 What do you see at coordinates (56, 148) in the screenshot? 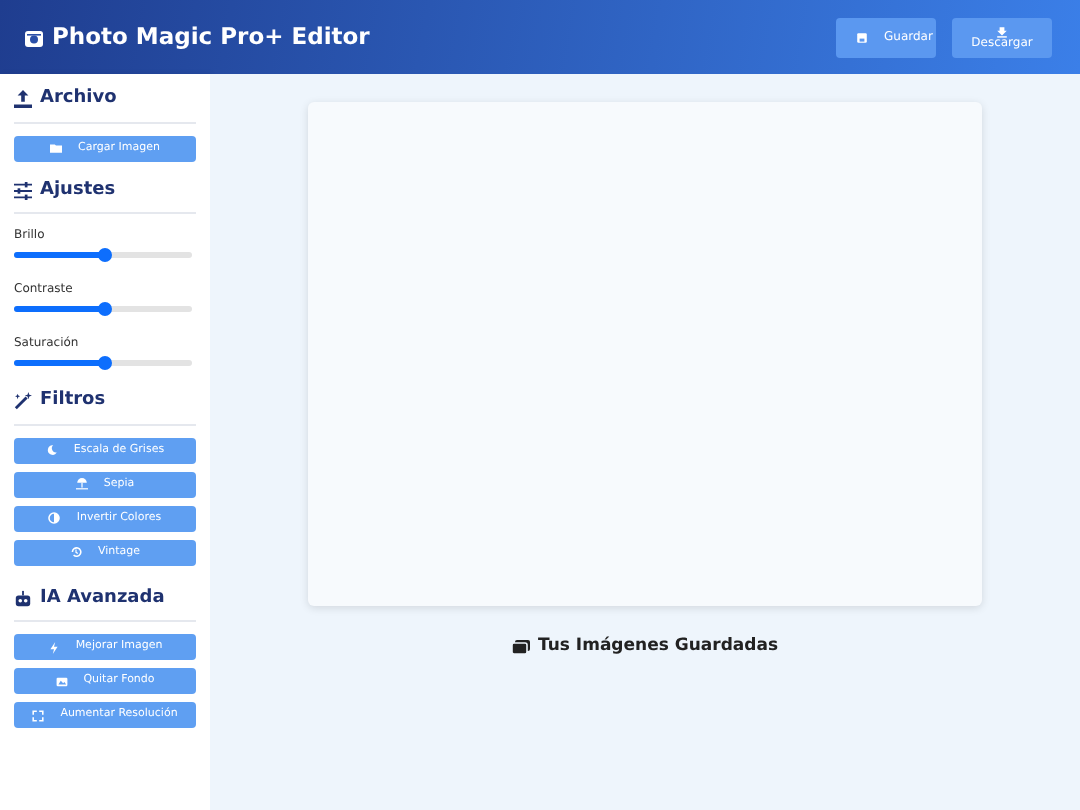
I see `folder-icon` at bounding box center [56, 148].